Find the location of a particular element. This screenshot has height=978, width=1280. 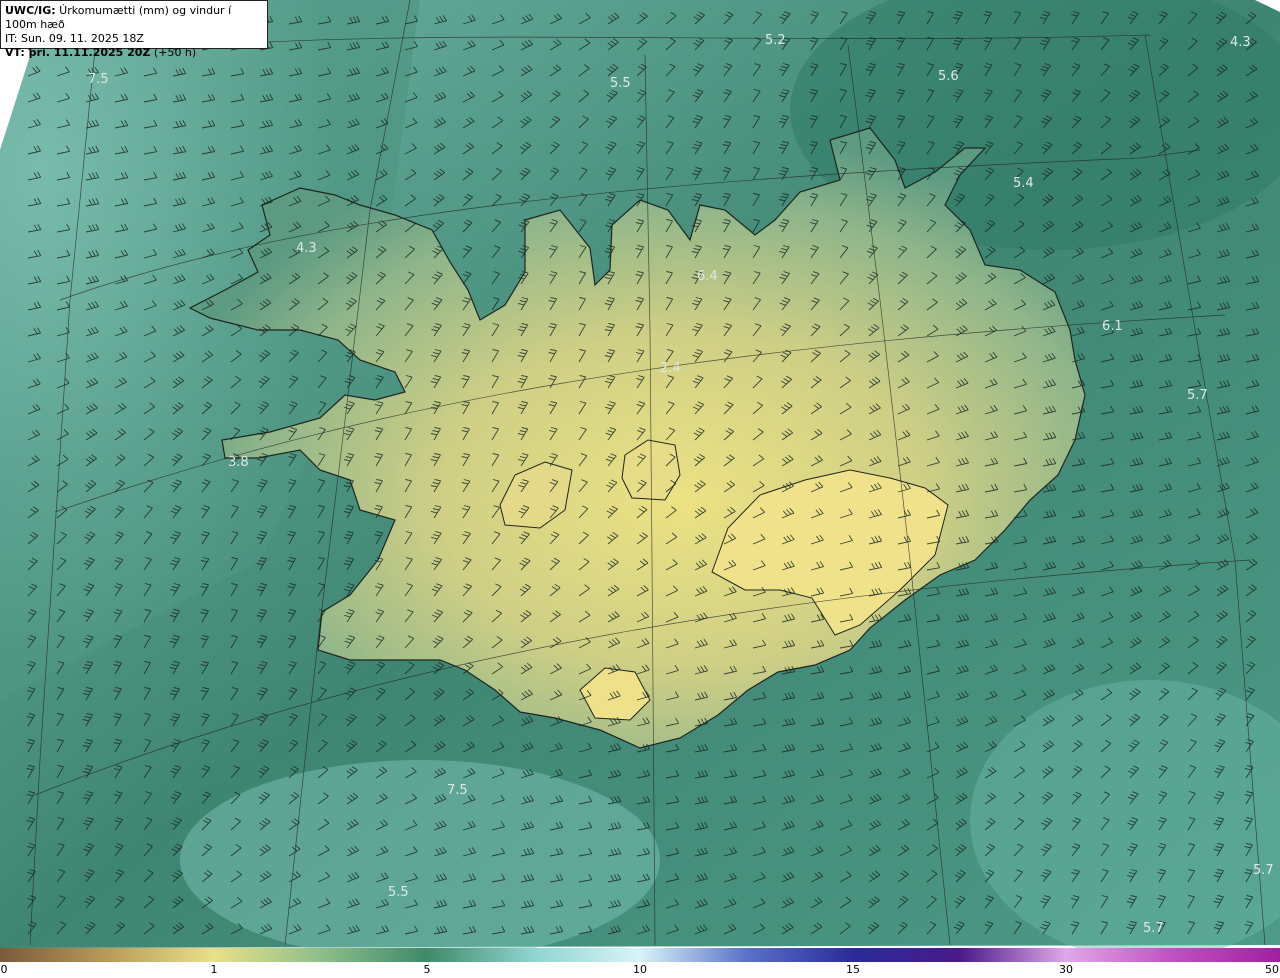

scale-tick: 5 is located at coordinates (427, 969).